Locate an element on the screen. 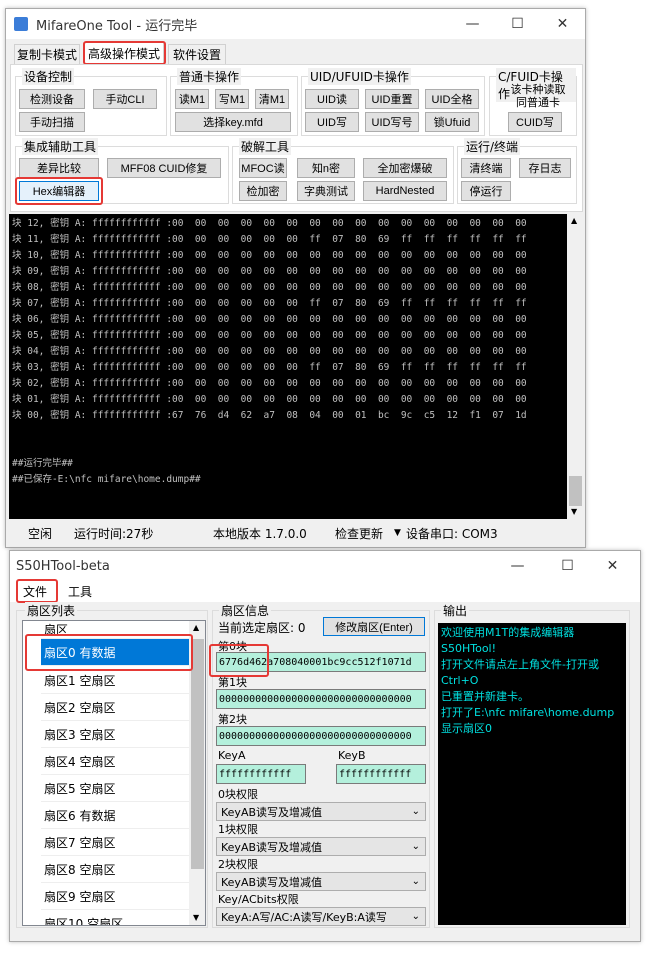 The width and height of the screenshot is (654, 955). sector-item-3: 扇区3 空扇区 is located at coordinates (123, 734).